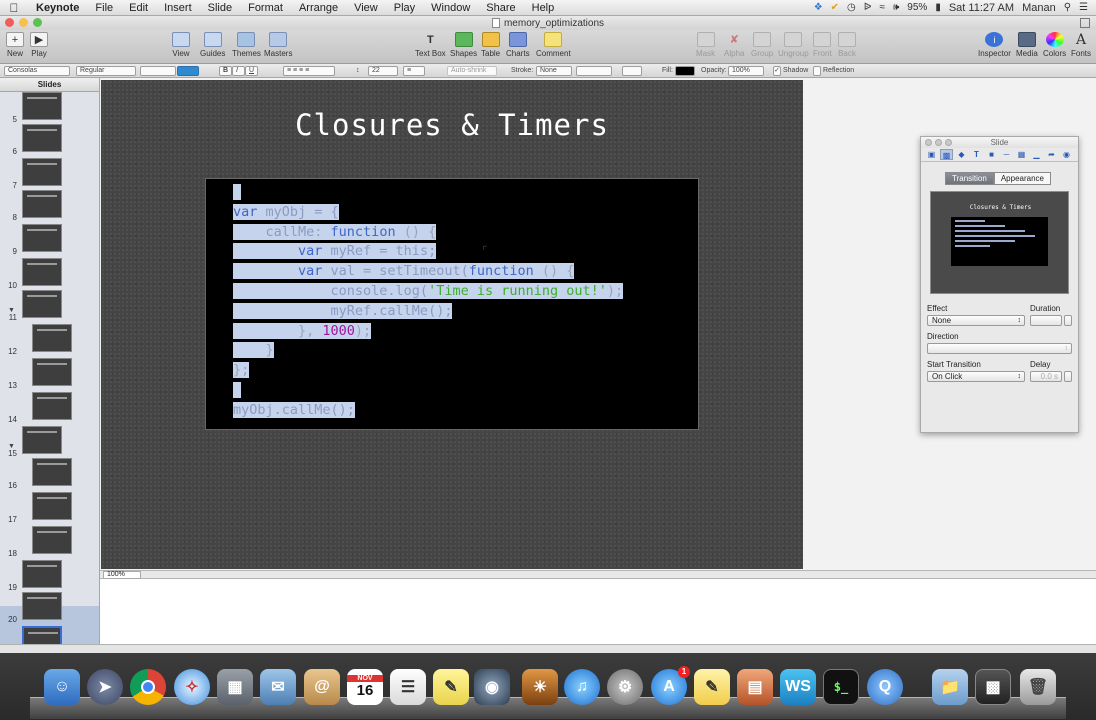 This screenshot has width=1096, height=720. Describe the element at coordinates (976, 320) in the screenshot. I see `effect-select: None ↕` at that location.